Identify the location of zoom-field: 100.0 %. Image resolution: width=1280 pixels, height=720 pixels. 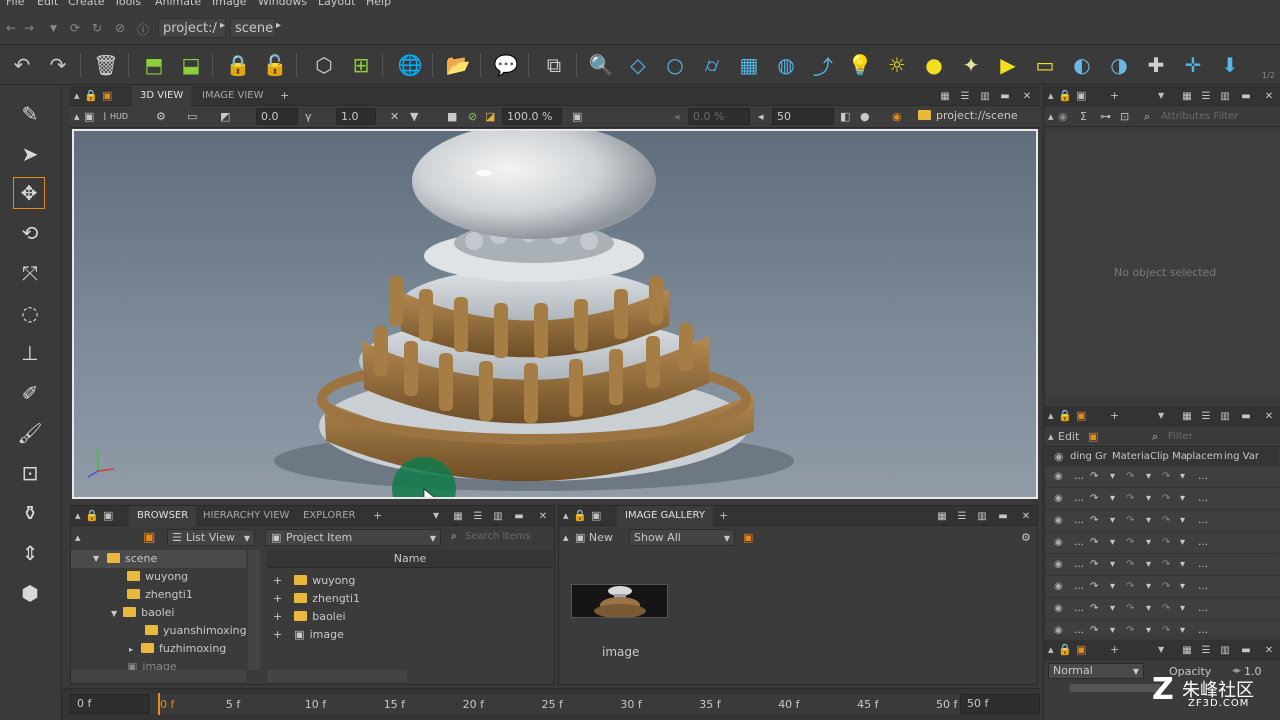
(532, 116).